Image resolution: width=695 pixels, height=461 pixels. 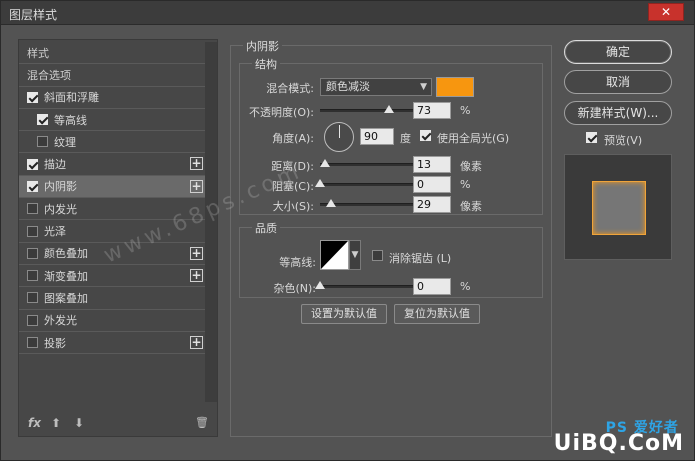 I want to click on opacity-slider-thumb, so click(x=388, y=109).